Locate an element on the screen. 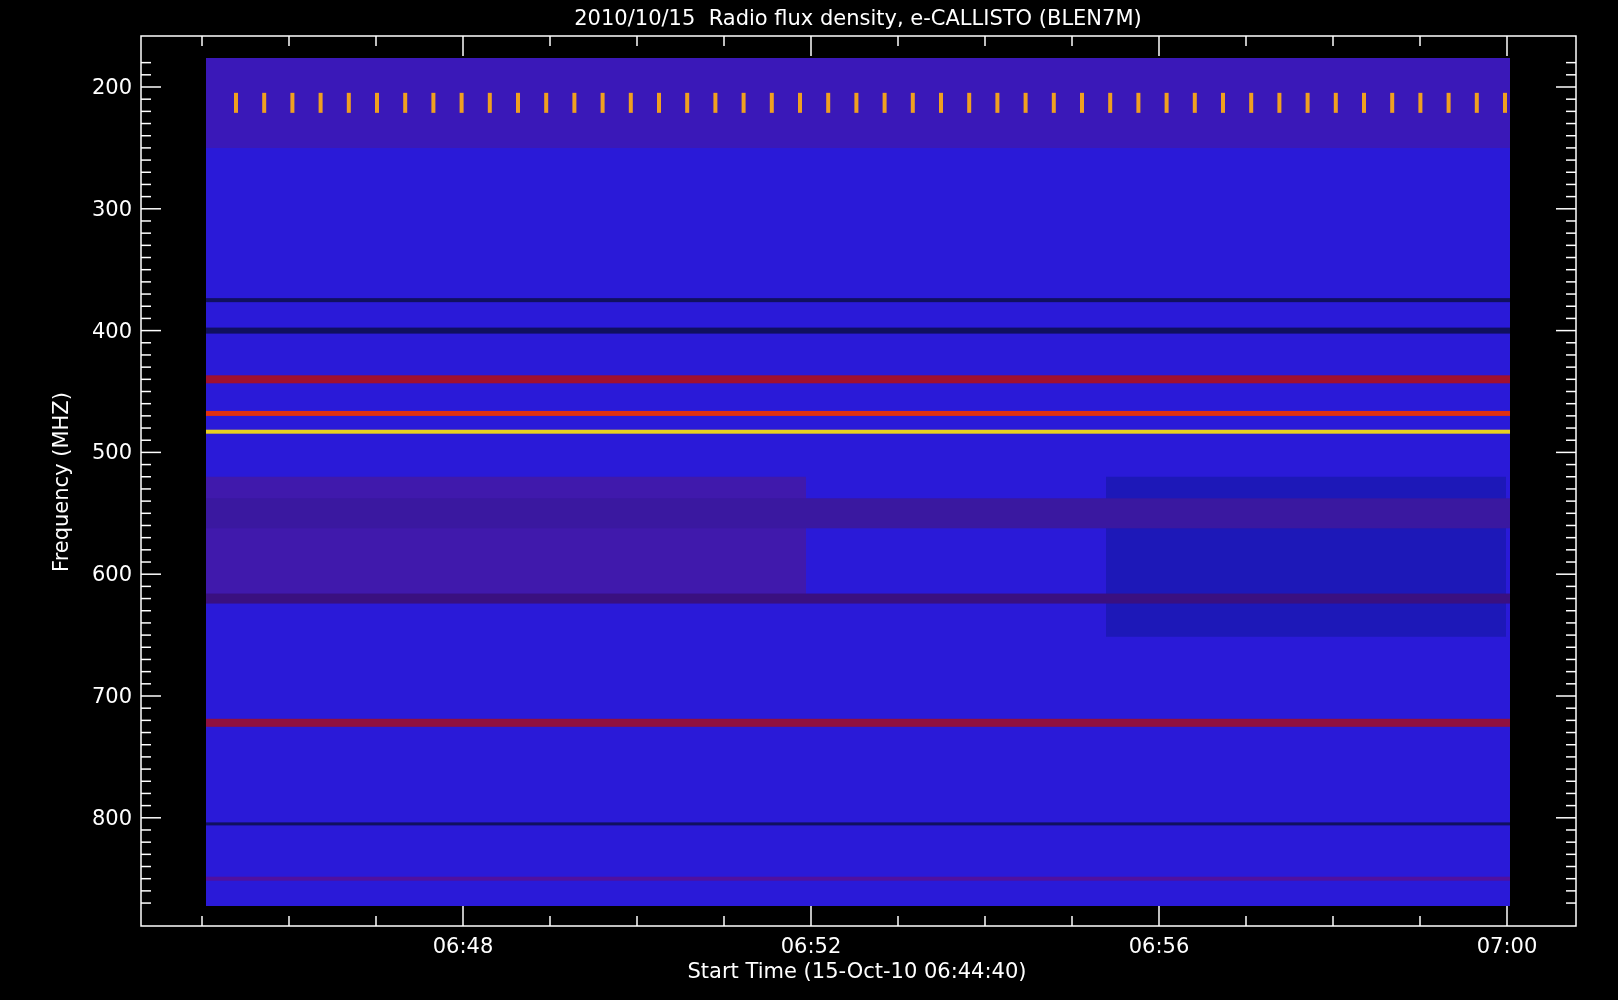 The height and width of the screenshot is (1000, 1618). y-tick-label: 700 is located at coordinates (111, 696).